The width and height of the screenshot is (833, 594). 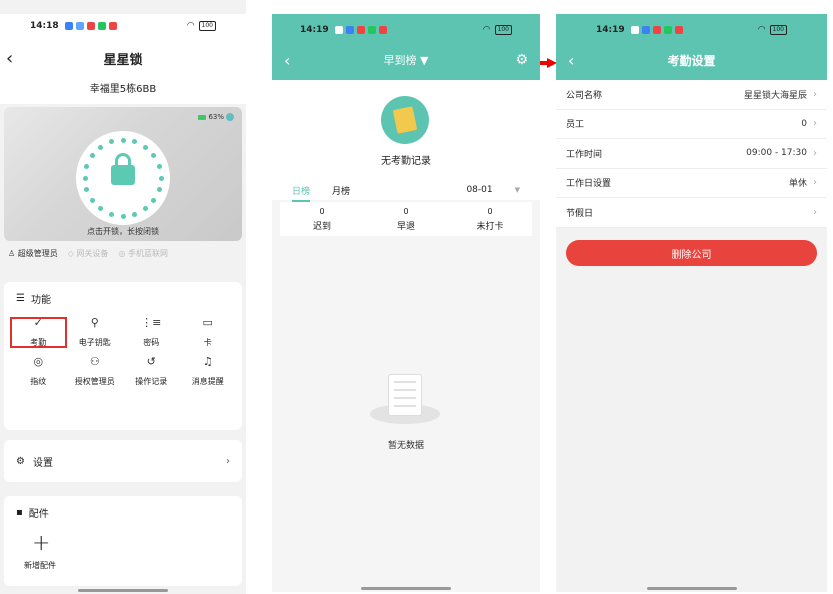 I want to click on fingerprint-icon: ◎, so click(x=38, y=361).